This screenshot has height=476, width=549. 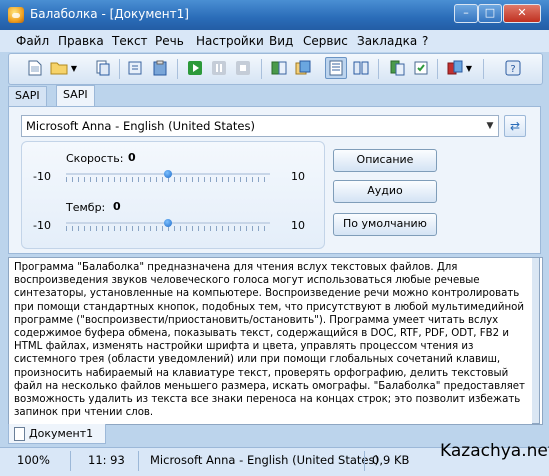 I want to click on refresh-voices-button: ⇄, so click(x=515, y=126).